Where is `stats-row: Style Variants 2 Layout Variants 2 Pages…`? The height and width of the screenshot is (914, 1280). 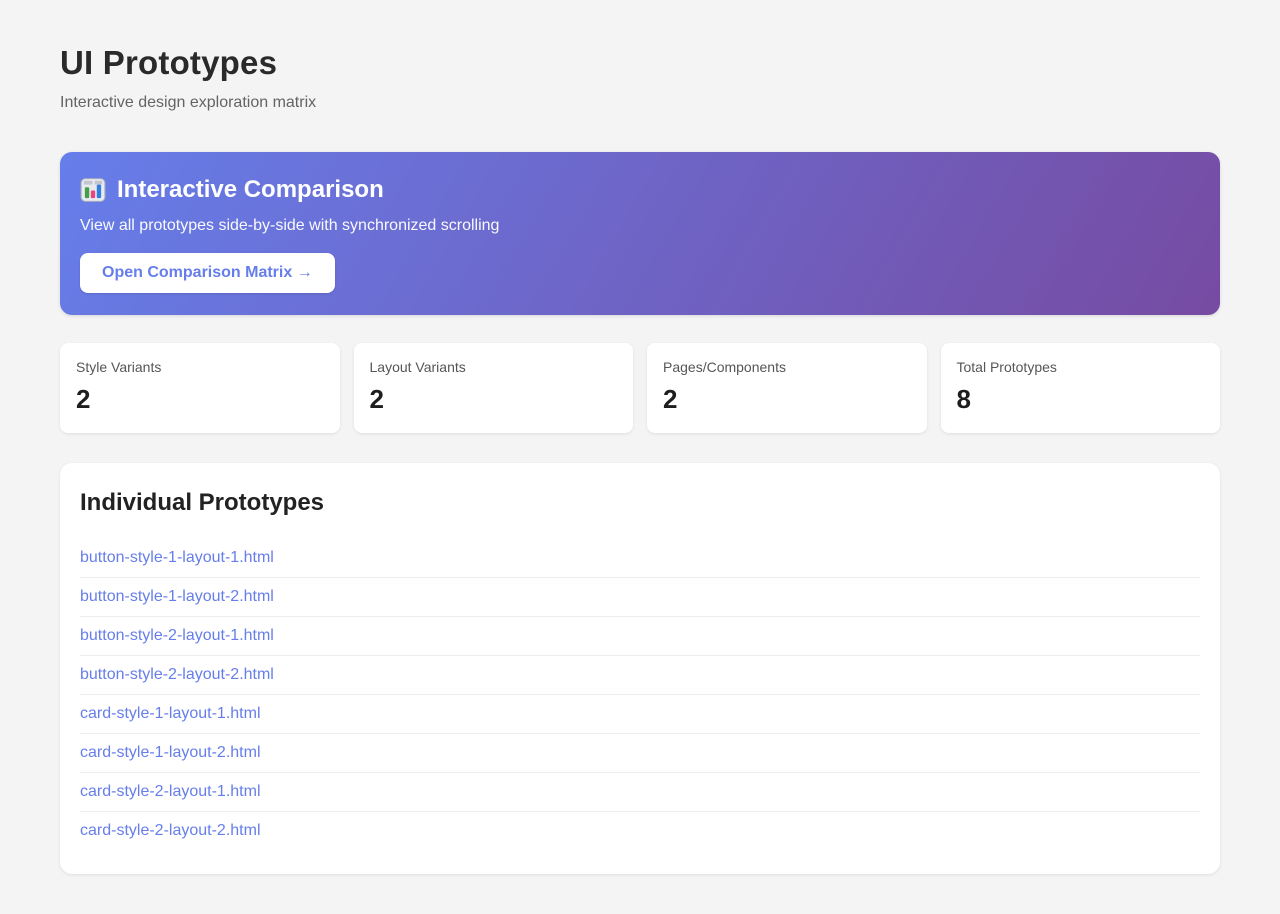 stats-row: Style Variants 2 Layout Variants 2 Pages… is located at coordinates (640, 388).